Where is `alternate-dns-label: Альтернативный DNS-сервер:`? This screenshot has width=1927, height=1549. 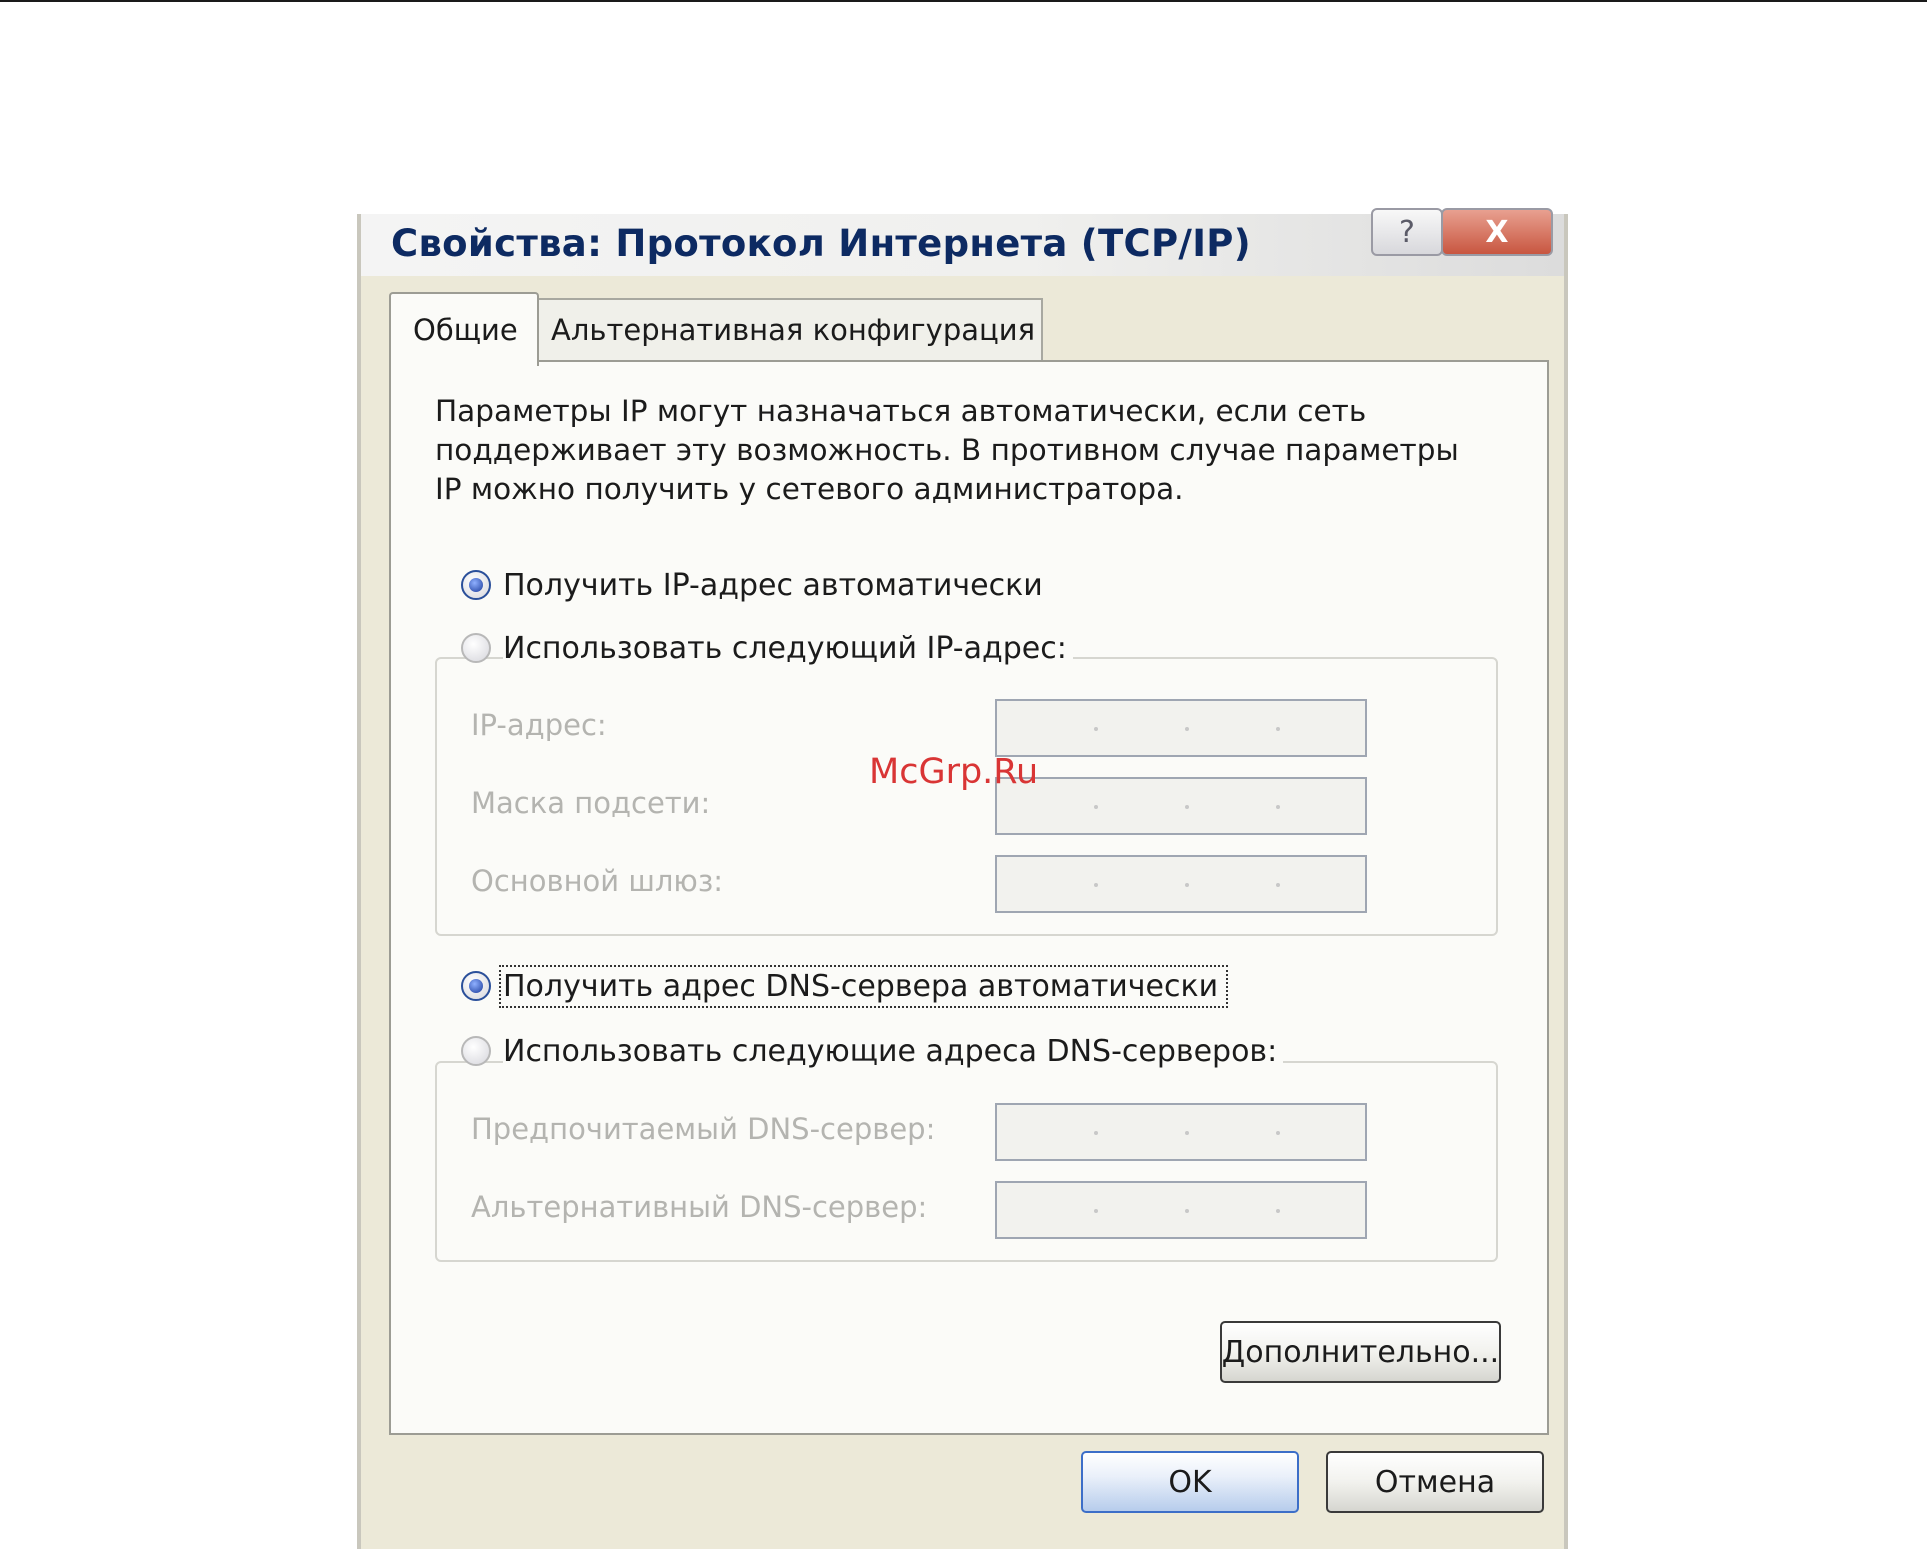
alternate-dns-label: Альтернативный DNS-сервер: is located at coordinates (699, 1207).